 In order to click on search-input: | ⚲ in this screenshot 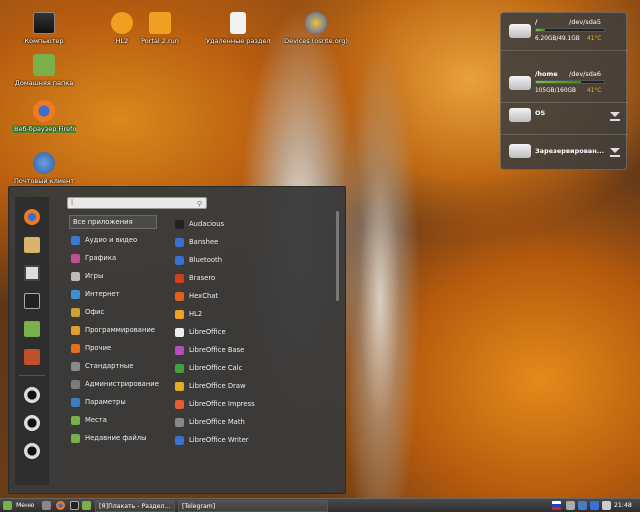, I will do `click(137, 203)`.